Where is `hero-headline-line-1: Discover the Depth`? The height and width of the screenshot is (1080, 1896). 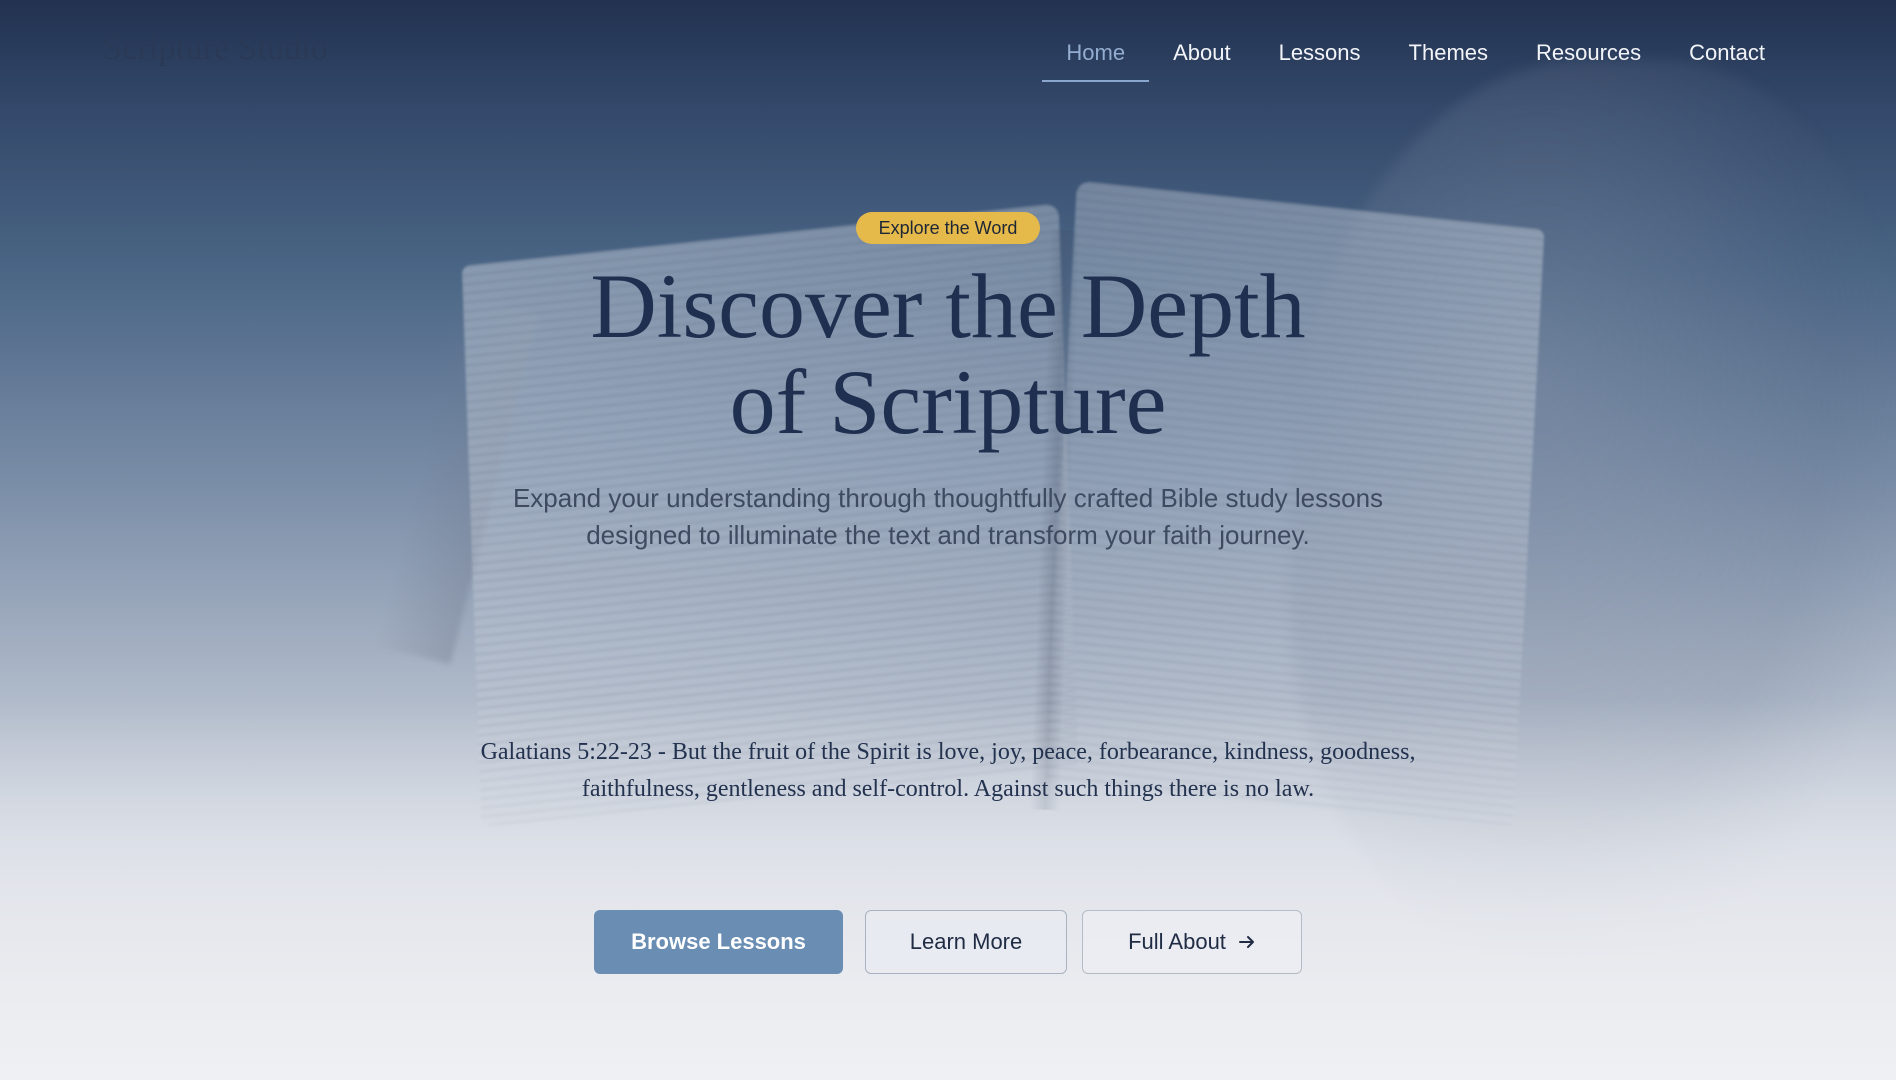
hero-headline-line-1: Discover the Depth is located at coordinates (948, 306).